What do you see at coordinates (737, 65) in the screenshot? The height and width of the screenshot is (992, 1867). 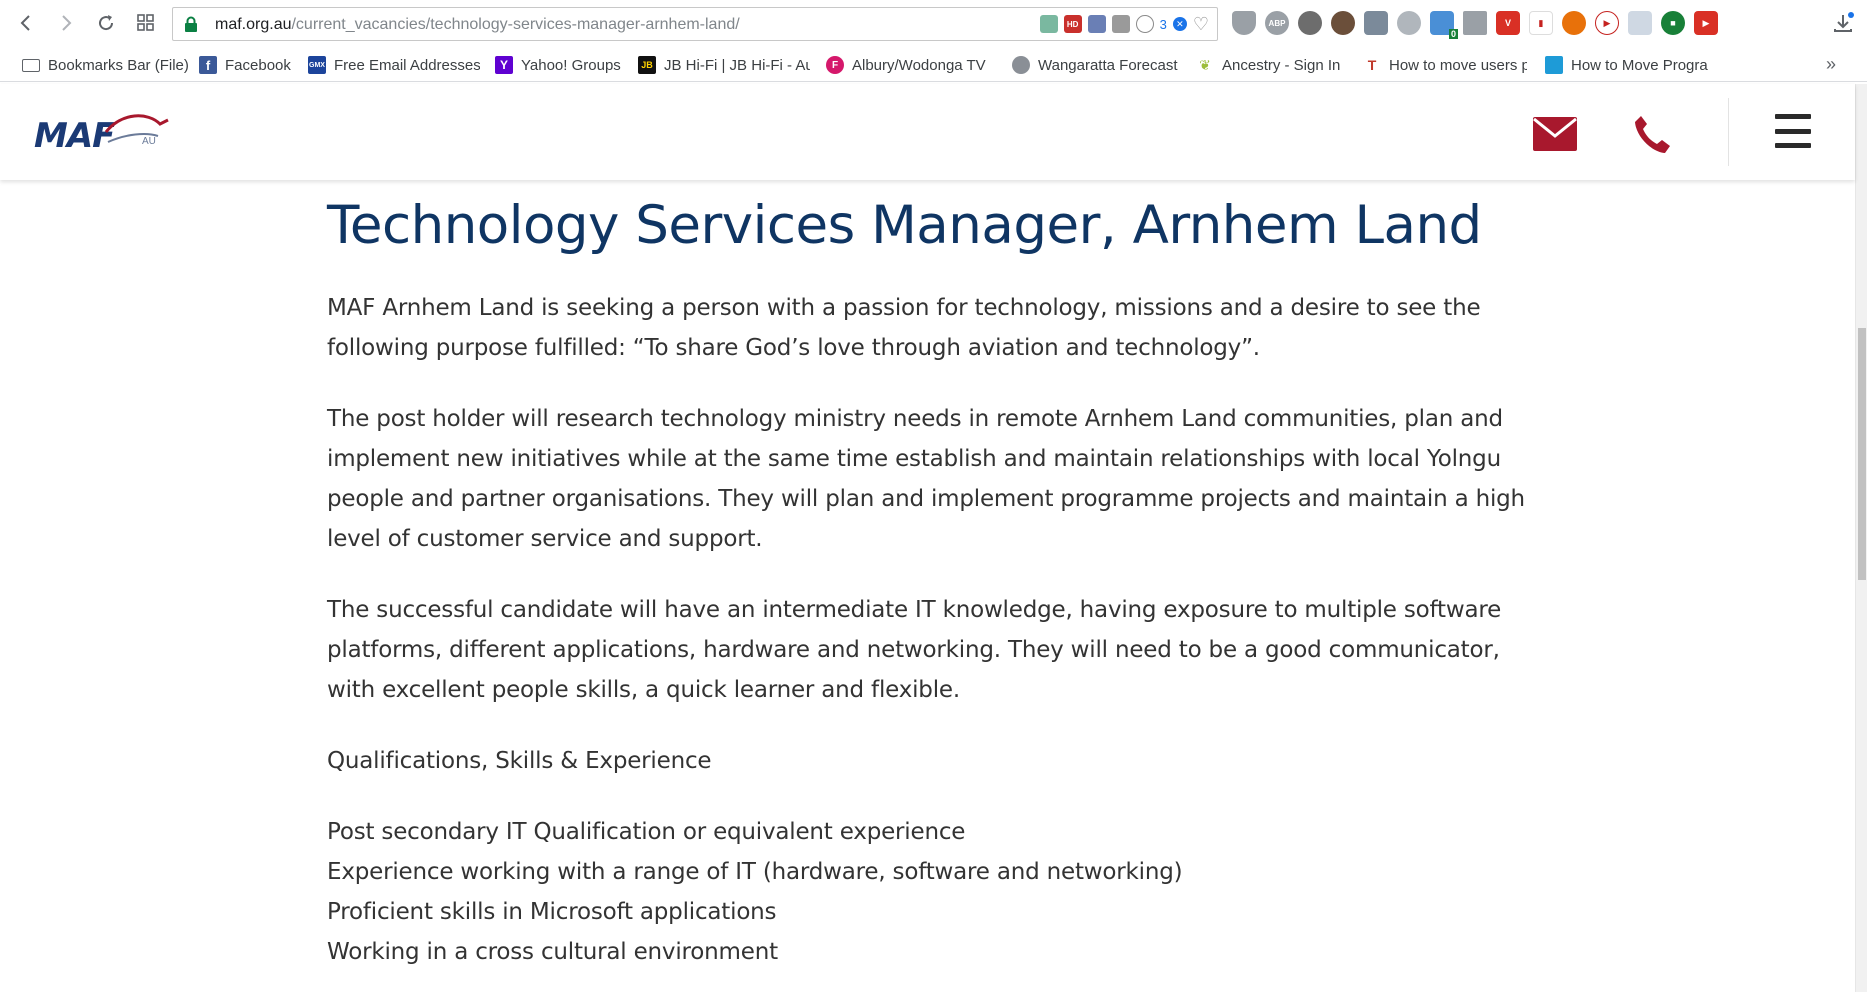 I see `bookmark-label: JB Hi-Fi | JB Hi-Fi - Au` at bounding box center [737, 65].